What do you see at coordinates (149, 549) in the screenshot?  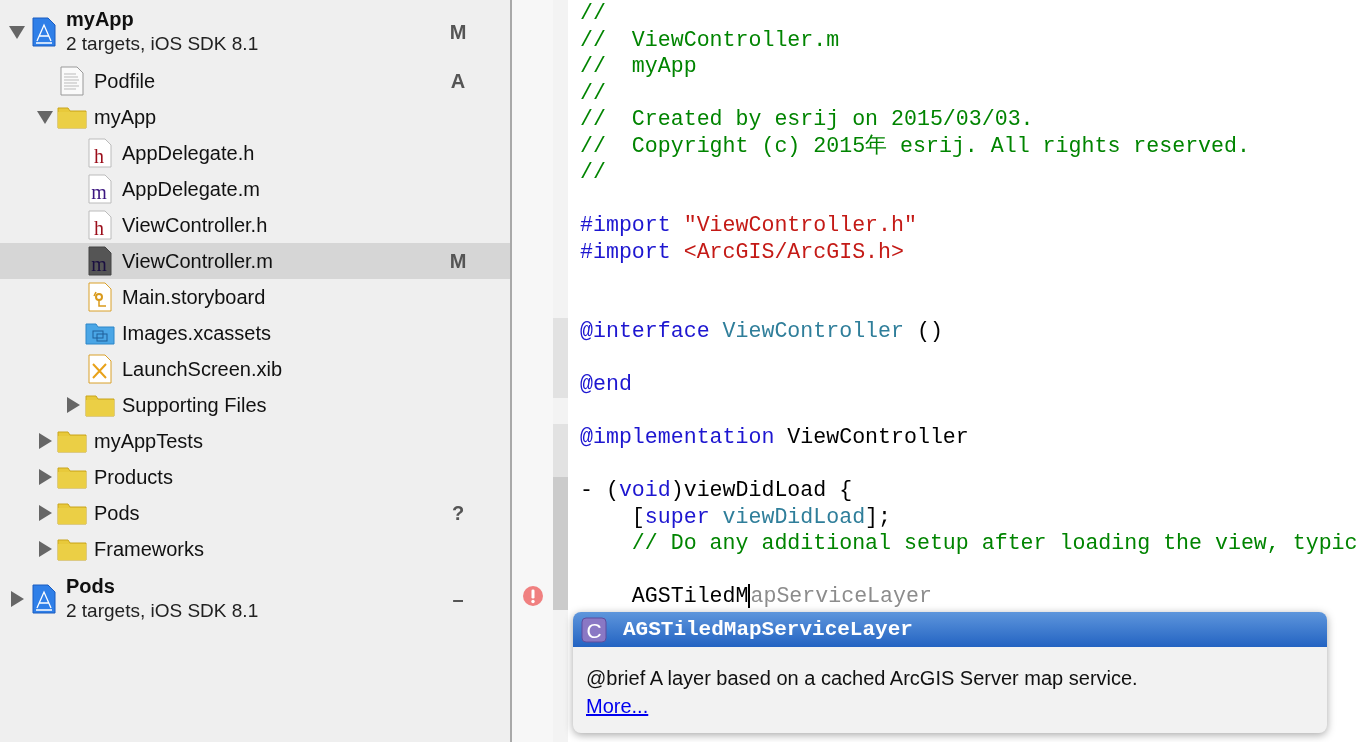 I see `file-name: Frameworks` at bounding box center [149, 549].